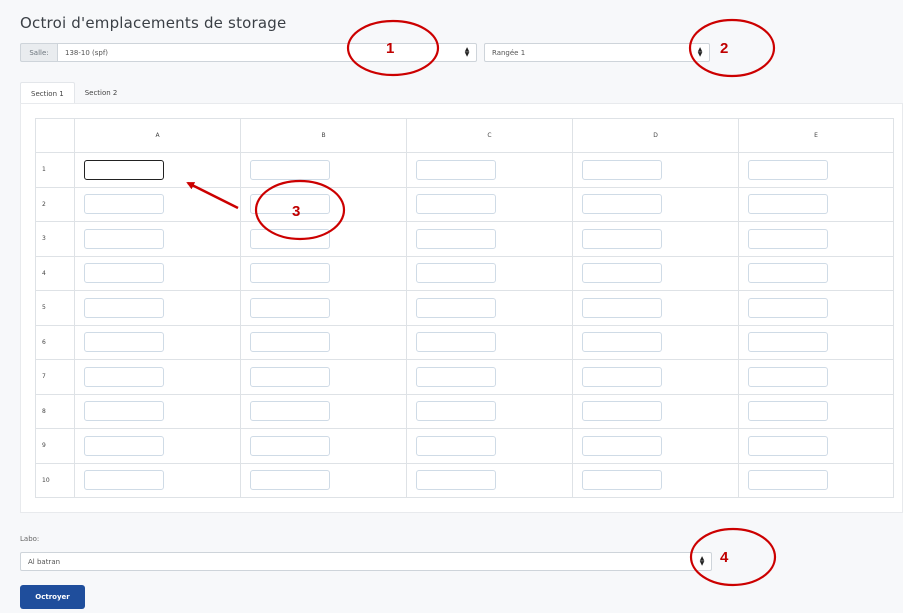  I want to click on grid-cell-9-C-input, so click(456, 445).